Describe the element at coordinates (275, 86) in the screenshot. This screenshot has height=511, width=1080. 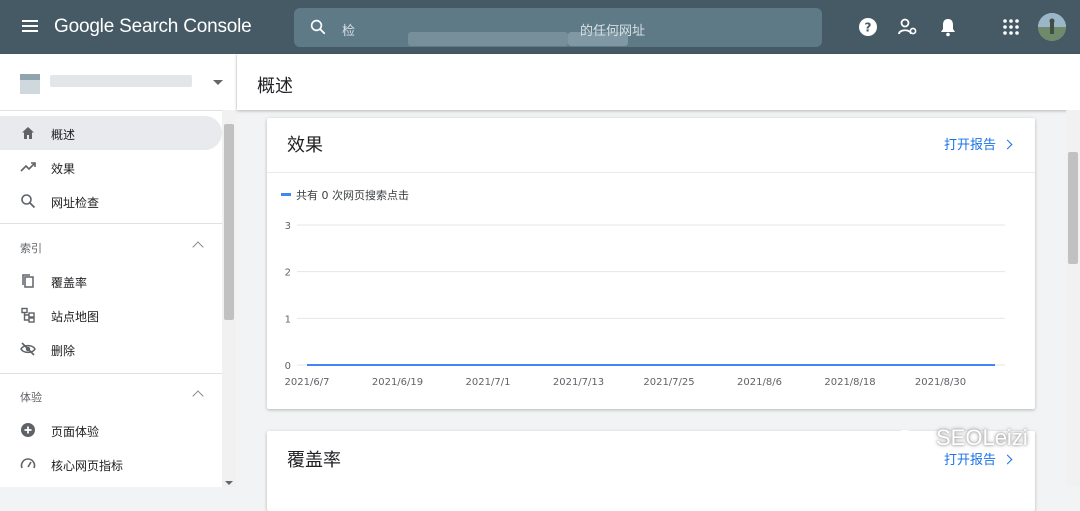
I see `page-title: 概述` at that location.